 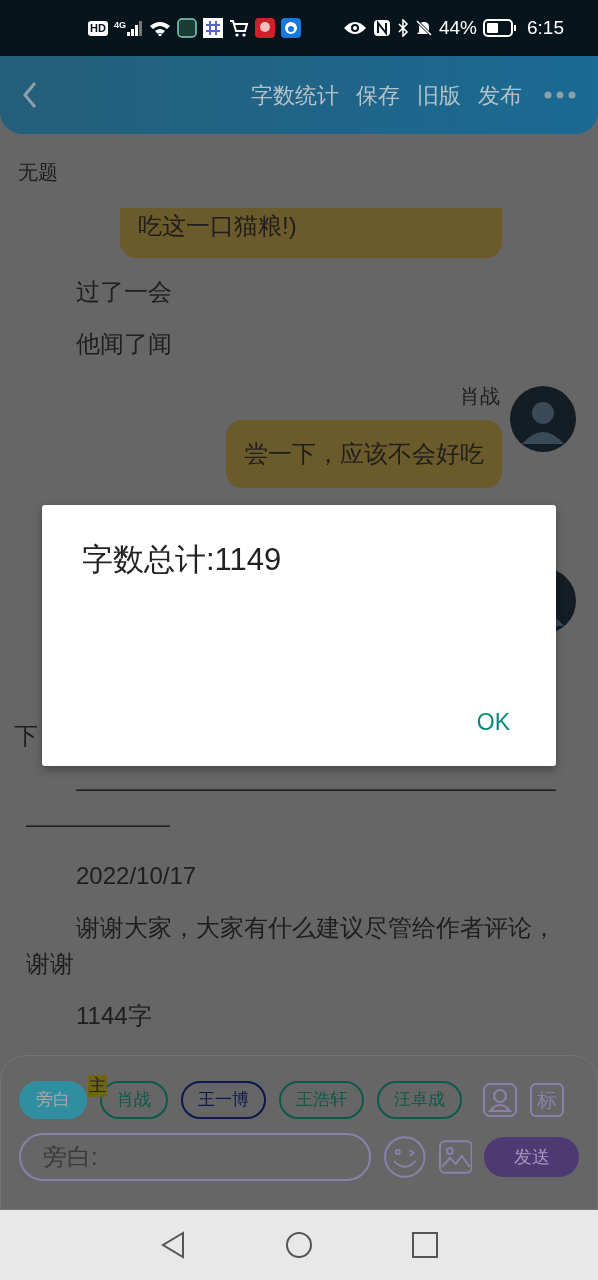 What do you see at coordinates (136, 876) in the screenshot?
I see `narration-text: 2022/10/17` at bounding box center [136, 876].